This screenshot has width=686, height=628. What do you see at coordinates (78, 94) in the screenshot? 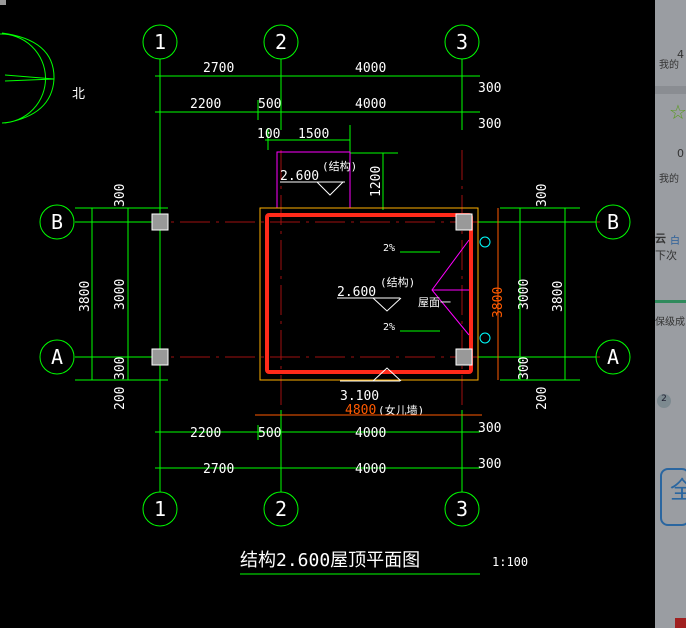
I see `north-label: 北` at bounding box center [78, 94].